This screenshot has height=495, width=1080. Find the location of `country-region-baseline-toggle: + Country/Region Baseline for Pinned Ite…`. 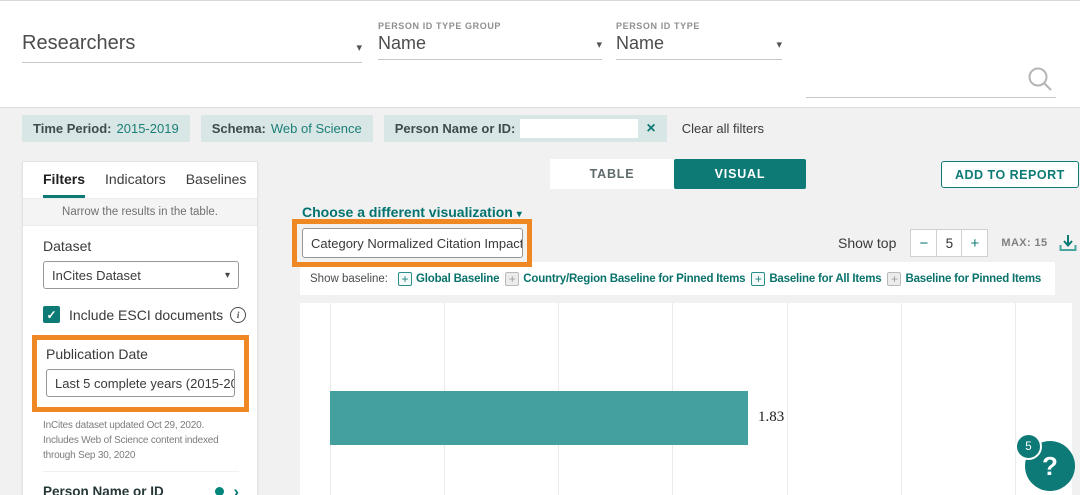

country-region-baseline-toggle: + Country/Region Baseline for Pinned Ite… is located at coordinates (625, 278).